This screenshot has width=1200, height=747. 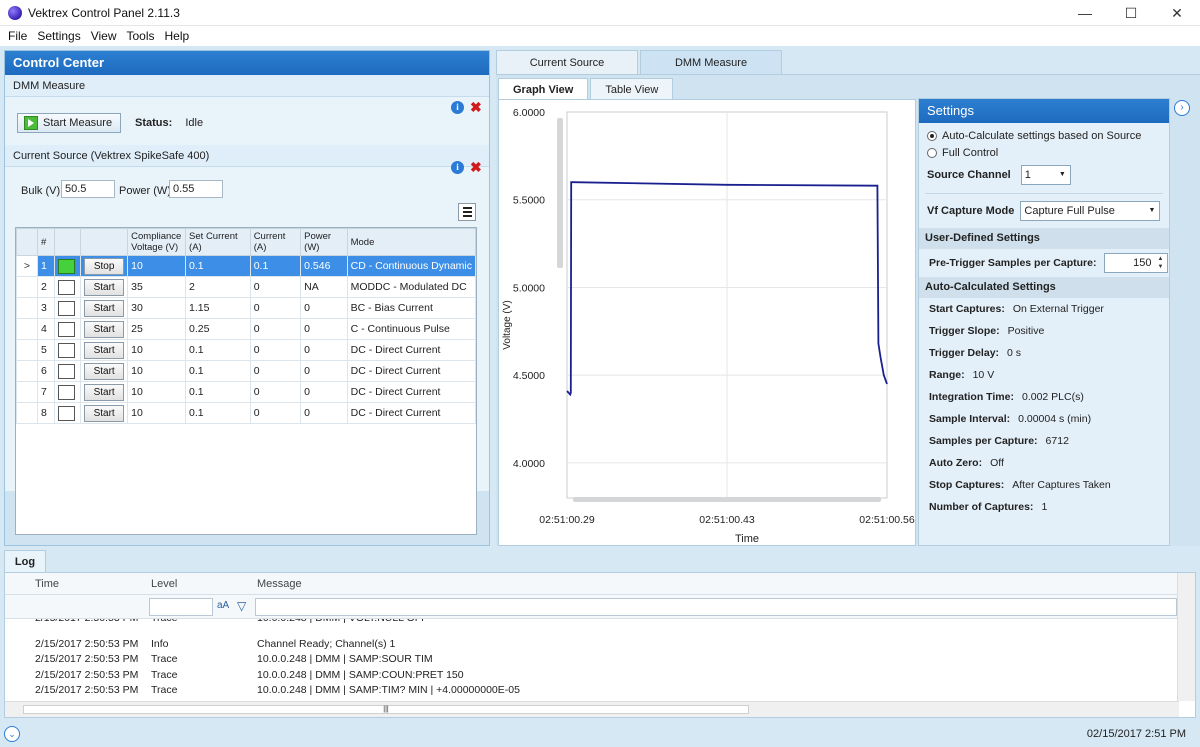 I want to click on message-filter-input, so click(x=716, y=607).